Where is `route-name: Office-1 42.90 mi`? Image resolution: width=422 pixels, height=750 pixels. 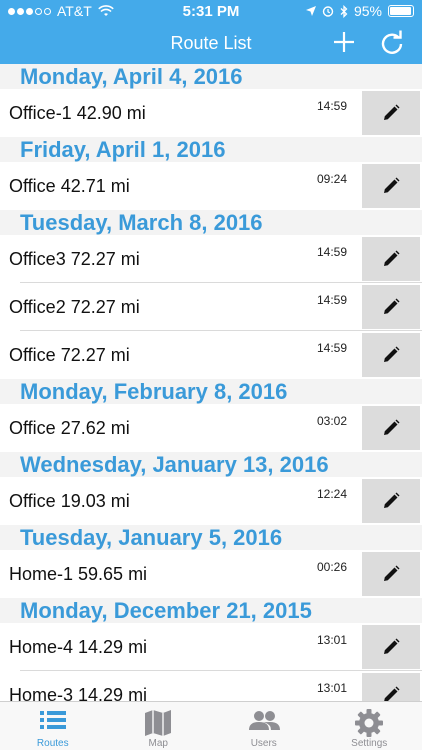
route-name: Office-1 42.90 mi is located at coordinates (77, 113).